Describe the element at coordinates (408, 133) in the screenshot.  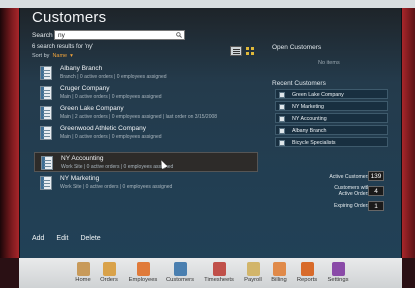
I see `right-decorative-frame` at that location.